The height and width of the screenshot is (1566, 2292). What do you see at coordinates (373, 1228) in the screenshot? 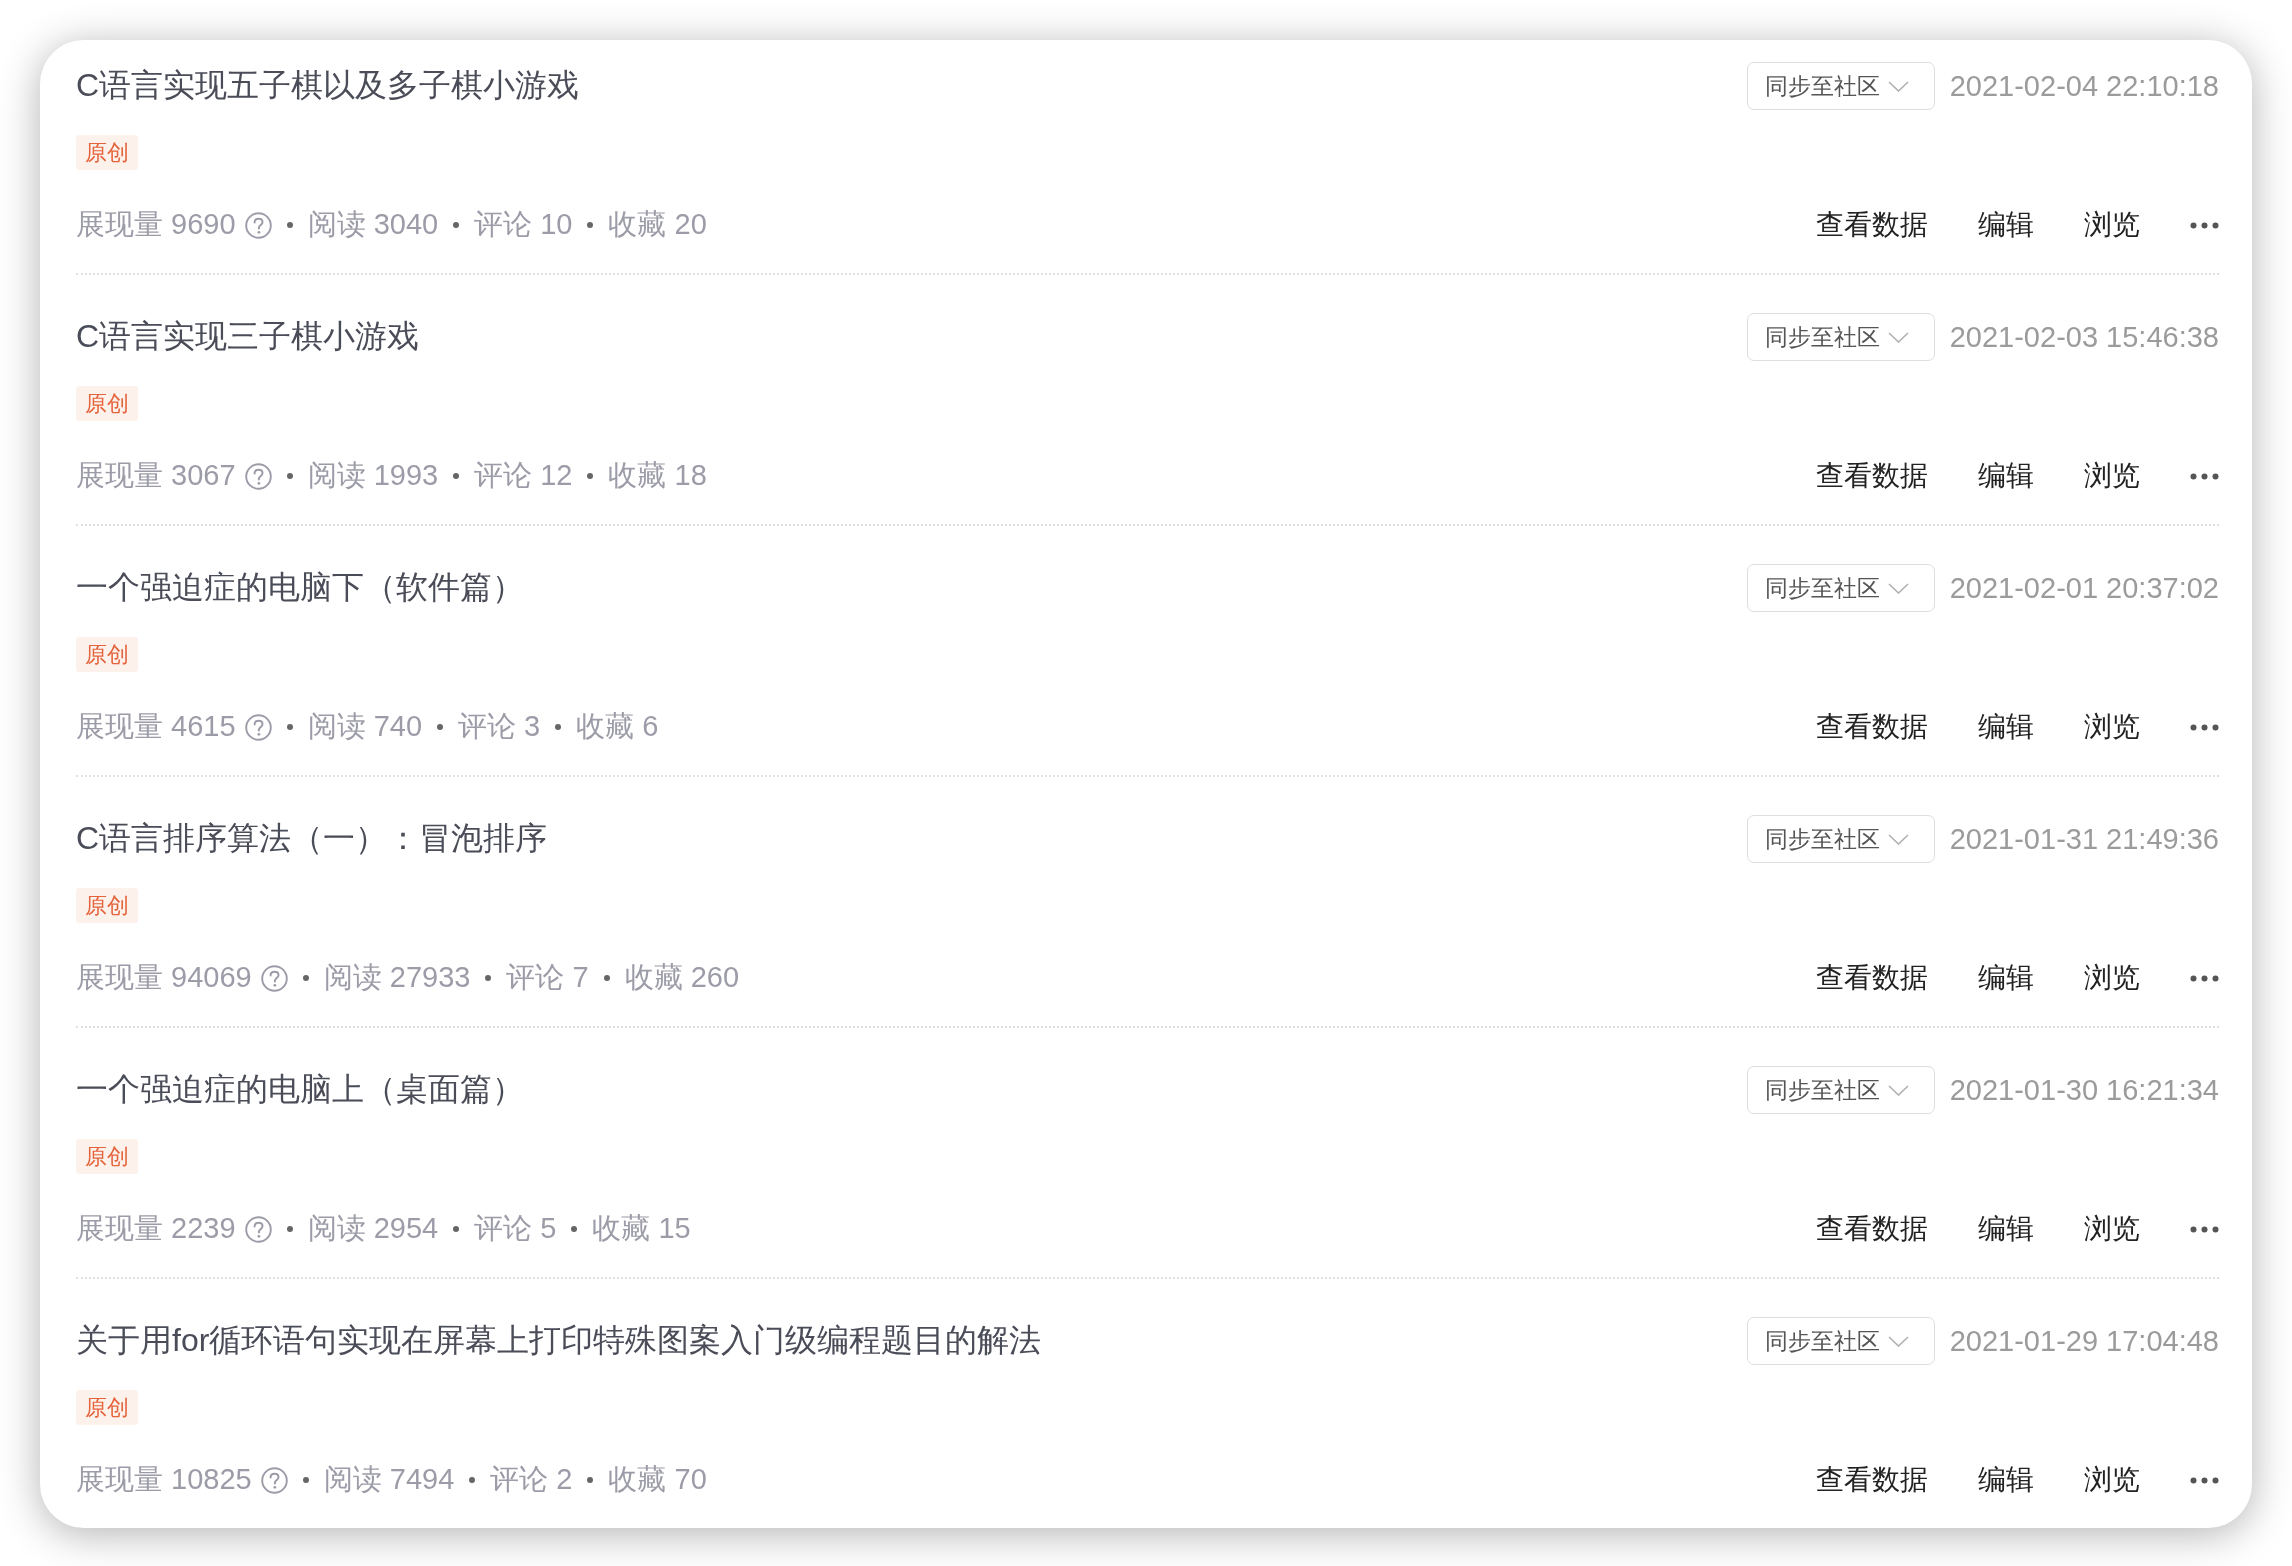
I see `stat-text: 阅读 2954` at bounding box center [373, 1228].